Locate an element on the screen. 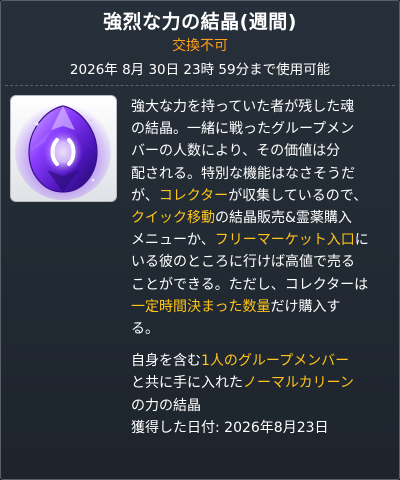 This screenshot has height=480, width=400. divider is located at coordinates (200, 85).